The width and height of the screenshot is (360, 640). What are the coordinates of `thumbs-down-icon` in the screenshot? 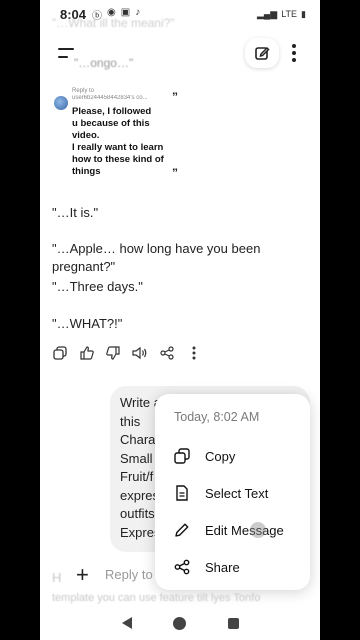 It's located at (113, 353).